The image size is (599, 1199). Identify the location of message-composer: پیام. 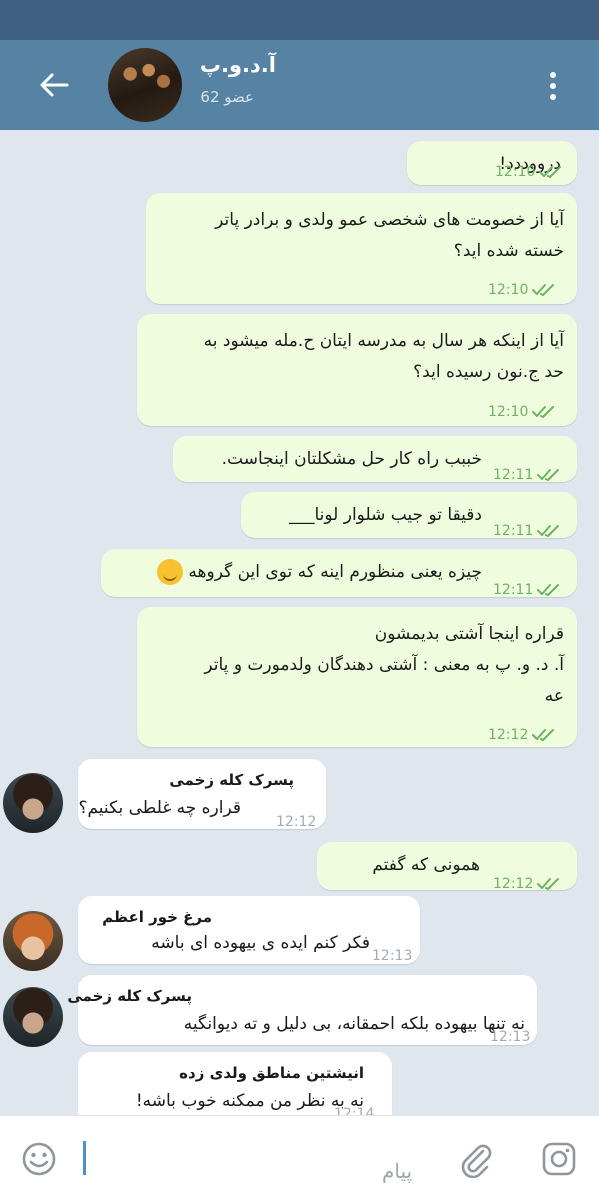
(299, 1157).